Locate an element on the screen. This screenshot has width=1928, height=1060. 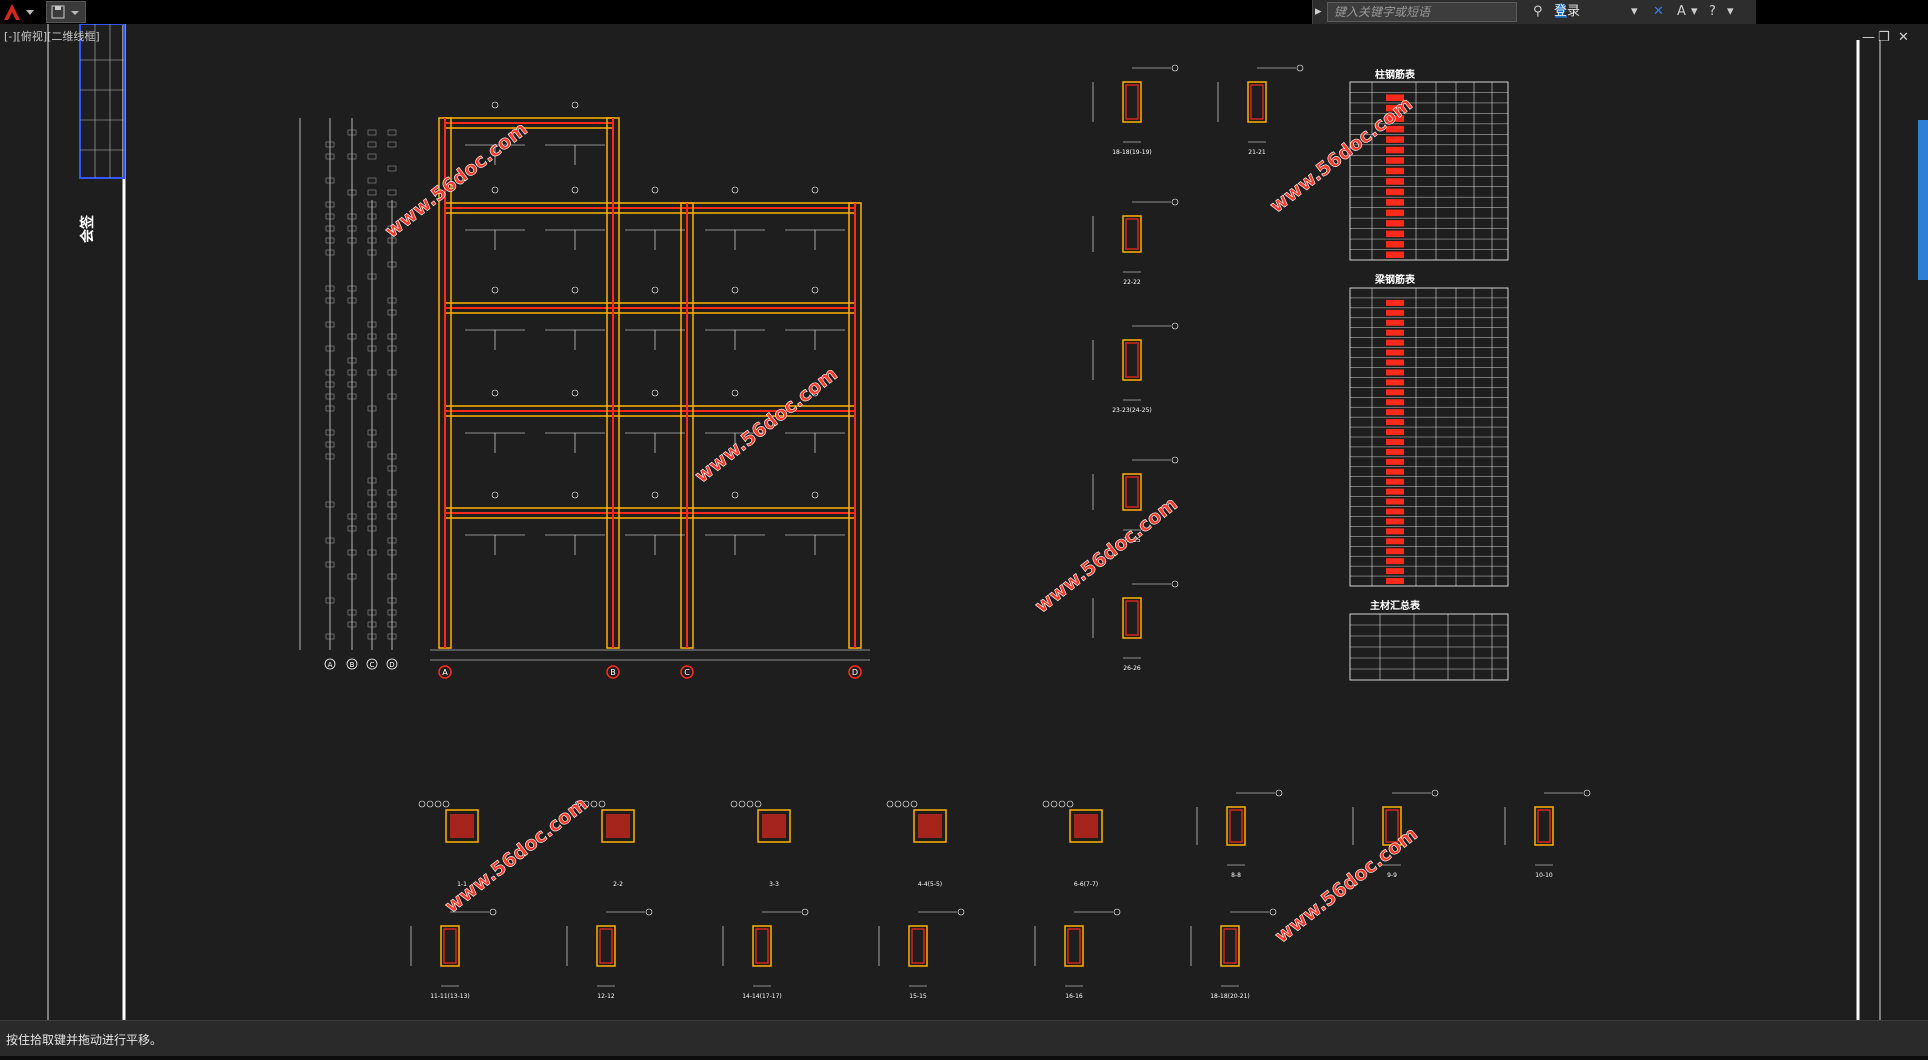
axis-bubbles: ABCD is located at coordinates (650, 672).